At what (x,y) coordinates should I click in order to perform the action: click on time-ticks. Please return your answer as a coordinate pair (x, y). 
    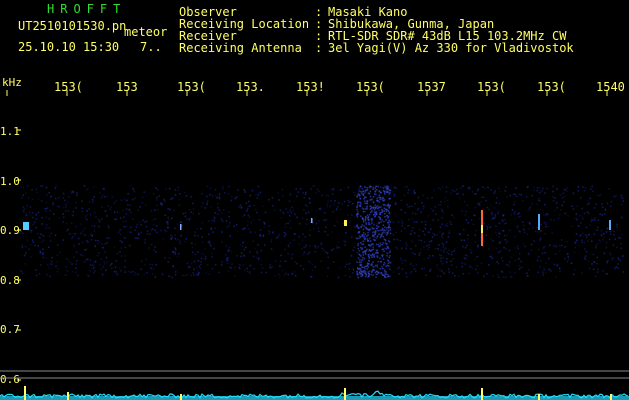
    Looking at the image, I should click on (307, 93).